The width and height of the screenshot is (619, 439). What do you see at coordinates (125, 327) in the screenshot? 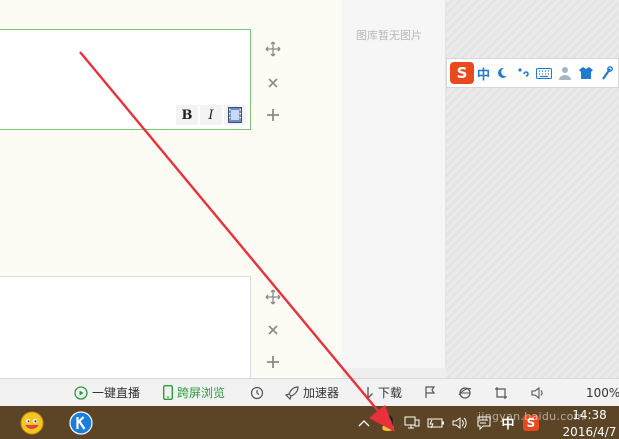
I see `text-block` at bounding box center [125, 327].